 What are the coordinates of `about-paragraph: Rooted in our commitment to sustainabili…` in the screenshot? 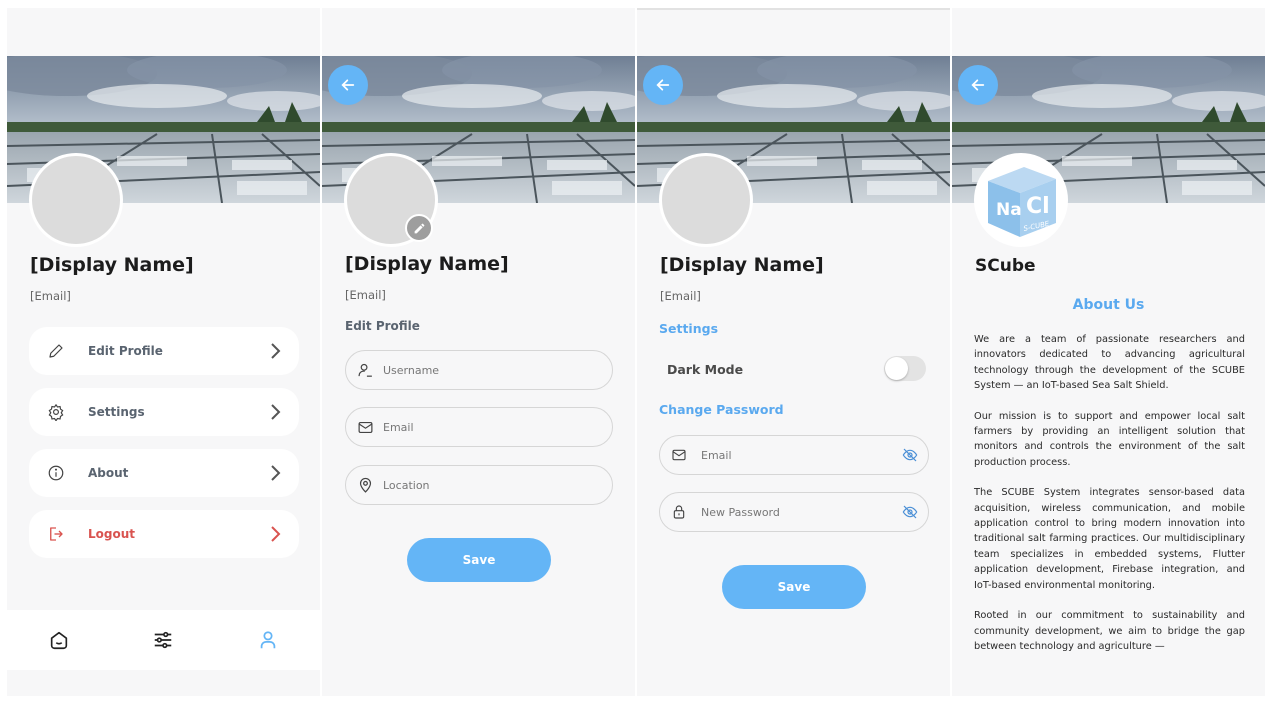 It's located at (1109, 631).